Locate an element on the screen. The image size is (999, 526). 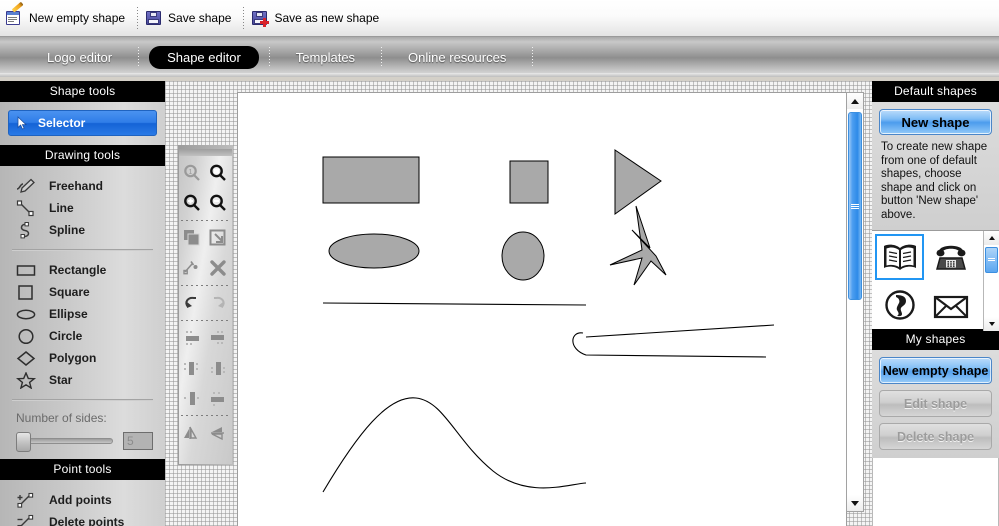
svg-text: 1 is located at coordinates (191, 172).